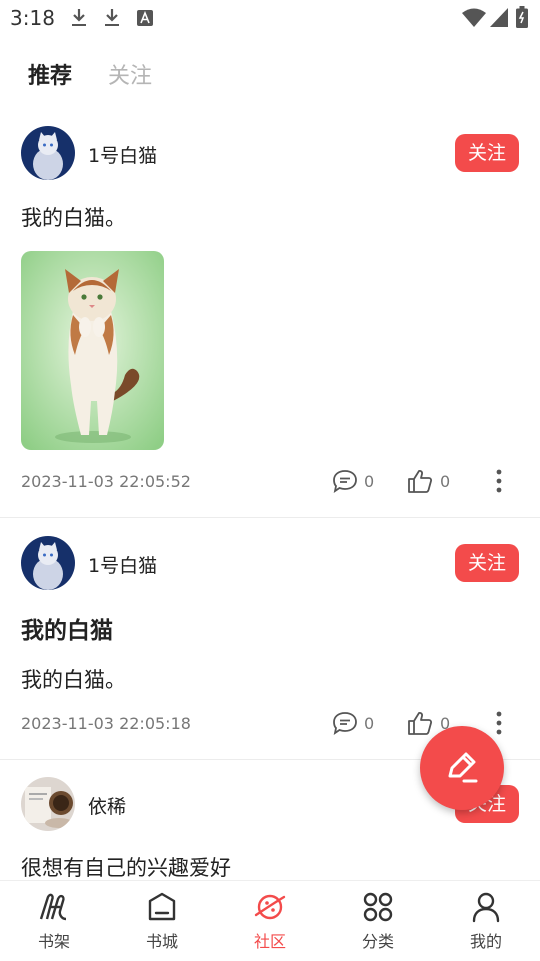 The width and height of the screenshot is (540, 961). Describe the element at coordinates (106, 723) in the screenshot. I see `post-date: 2023-11-03 22:05:18` at that location.